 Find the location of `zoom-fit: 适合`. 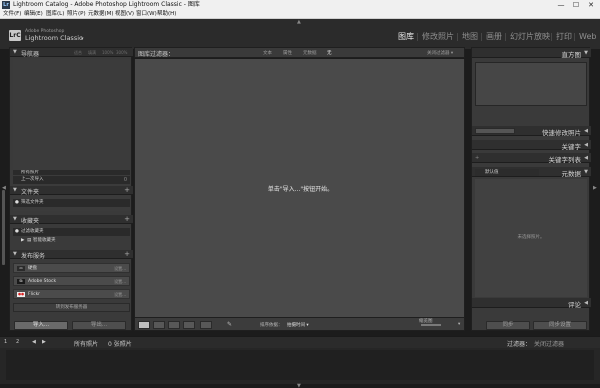

zoom-fit: 适合 is located at coordinates (78, 53).